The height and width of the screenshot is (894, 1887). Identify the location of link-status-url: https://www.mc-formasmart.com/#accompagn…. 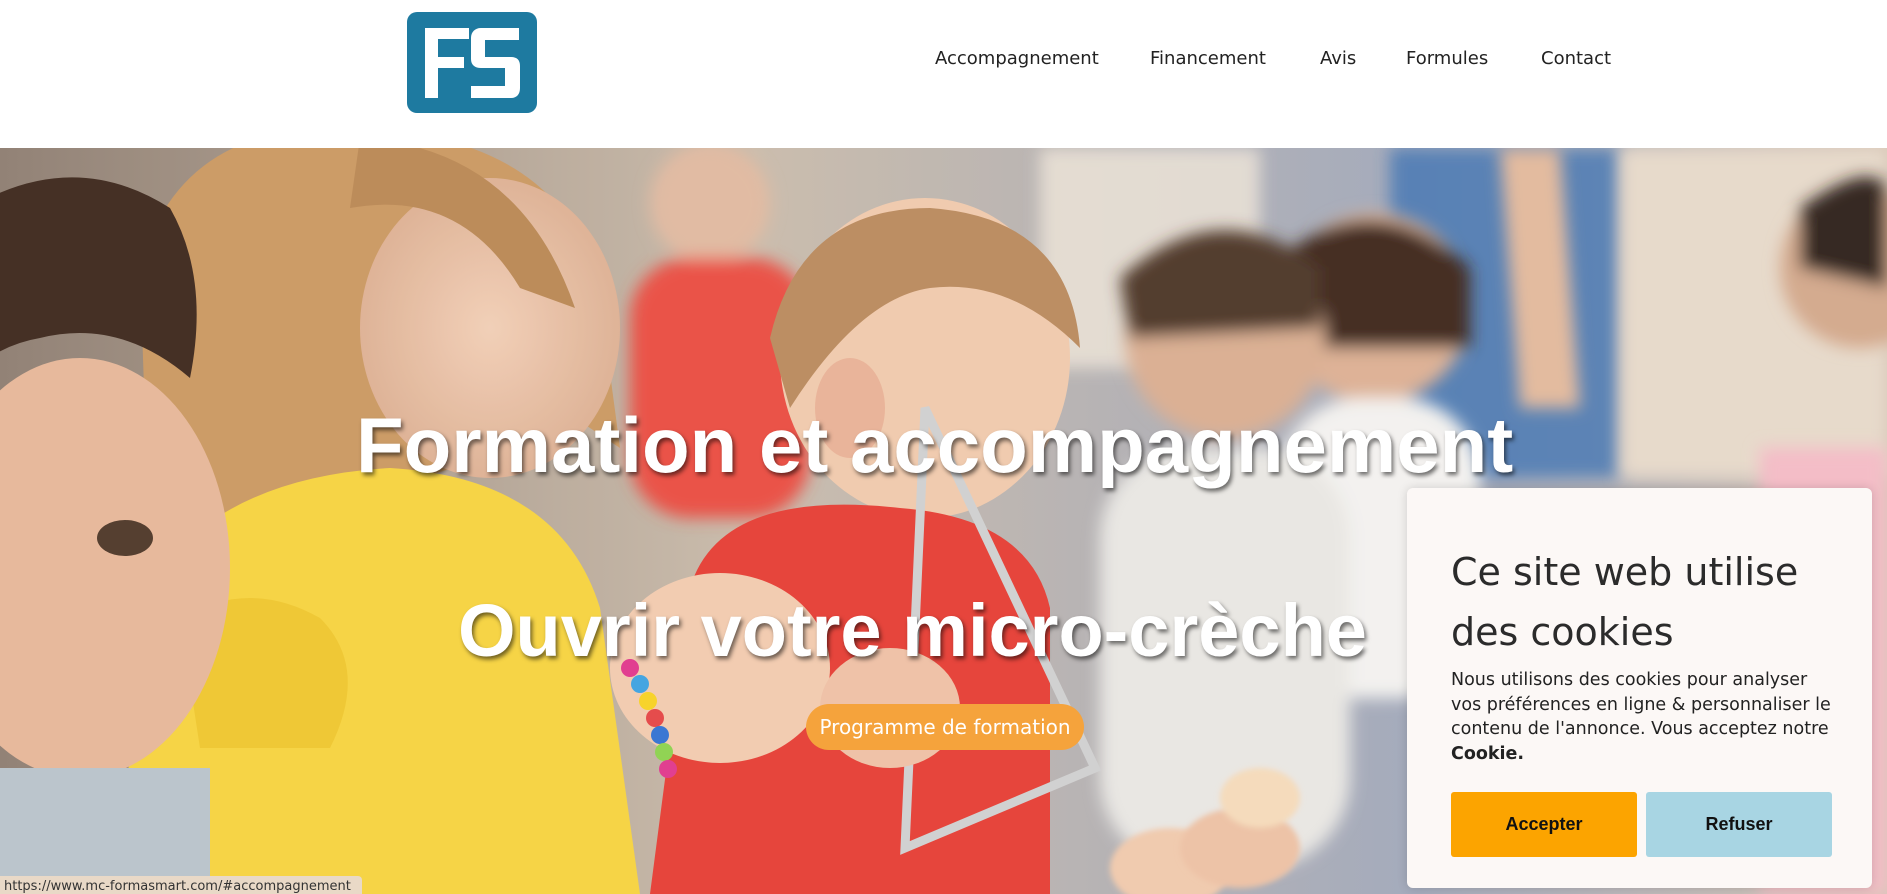
(181, 885).